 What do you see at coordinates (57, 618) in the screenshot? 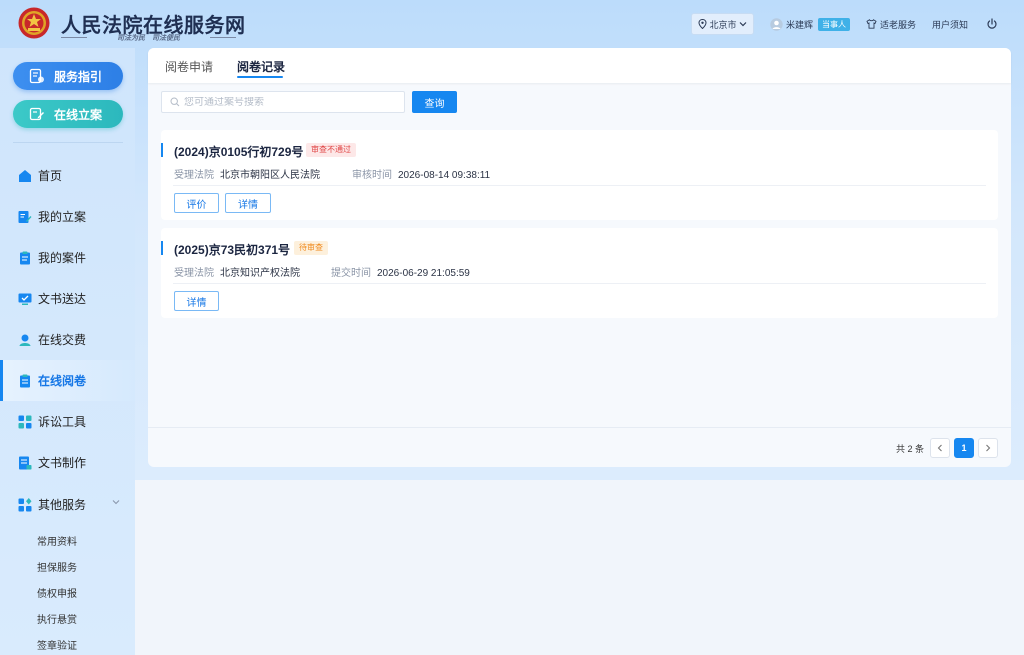
I see `sidebar-subitem-execution-reward: 执行悬赏` at bounding box center [57, 618].